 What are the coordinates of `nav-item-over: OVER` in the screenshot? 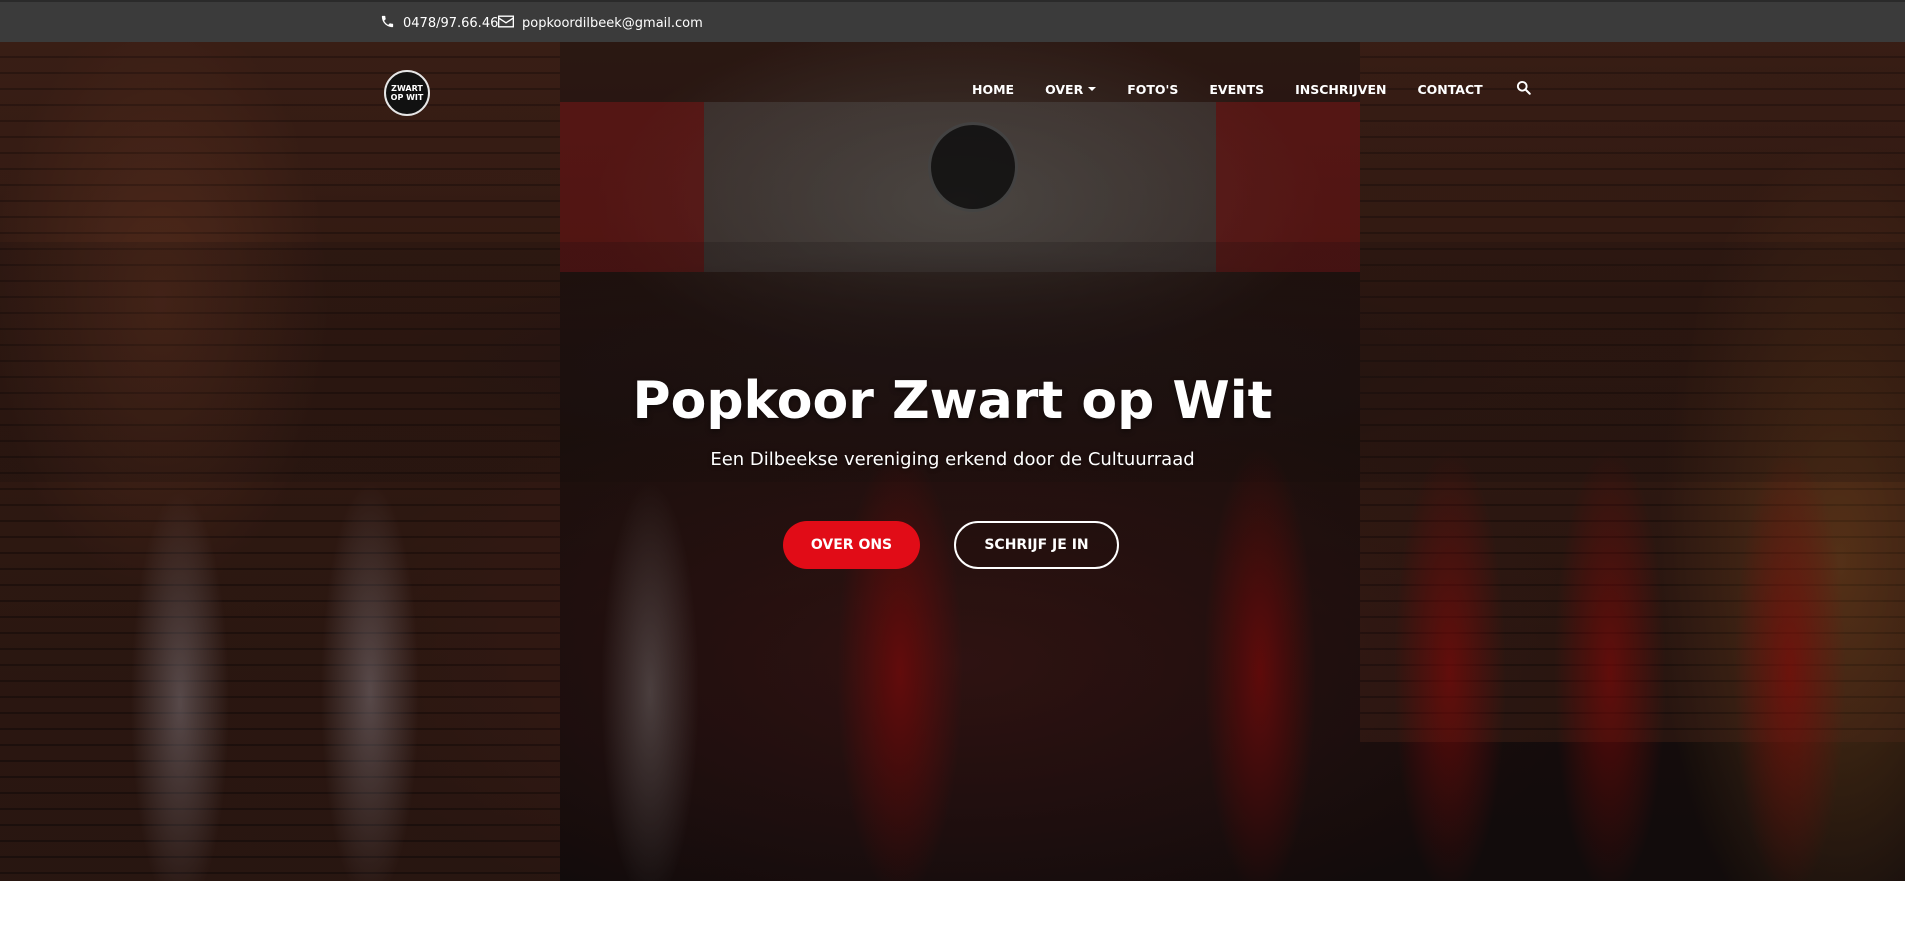 It's located at (1071, 89).